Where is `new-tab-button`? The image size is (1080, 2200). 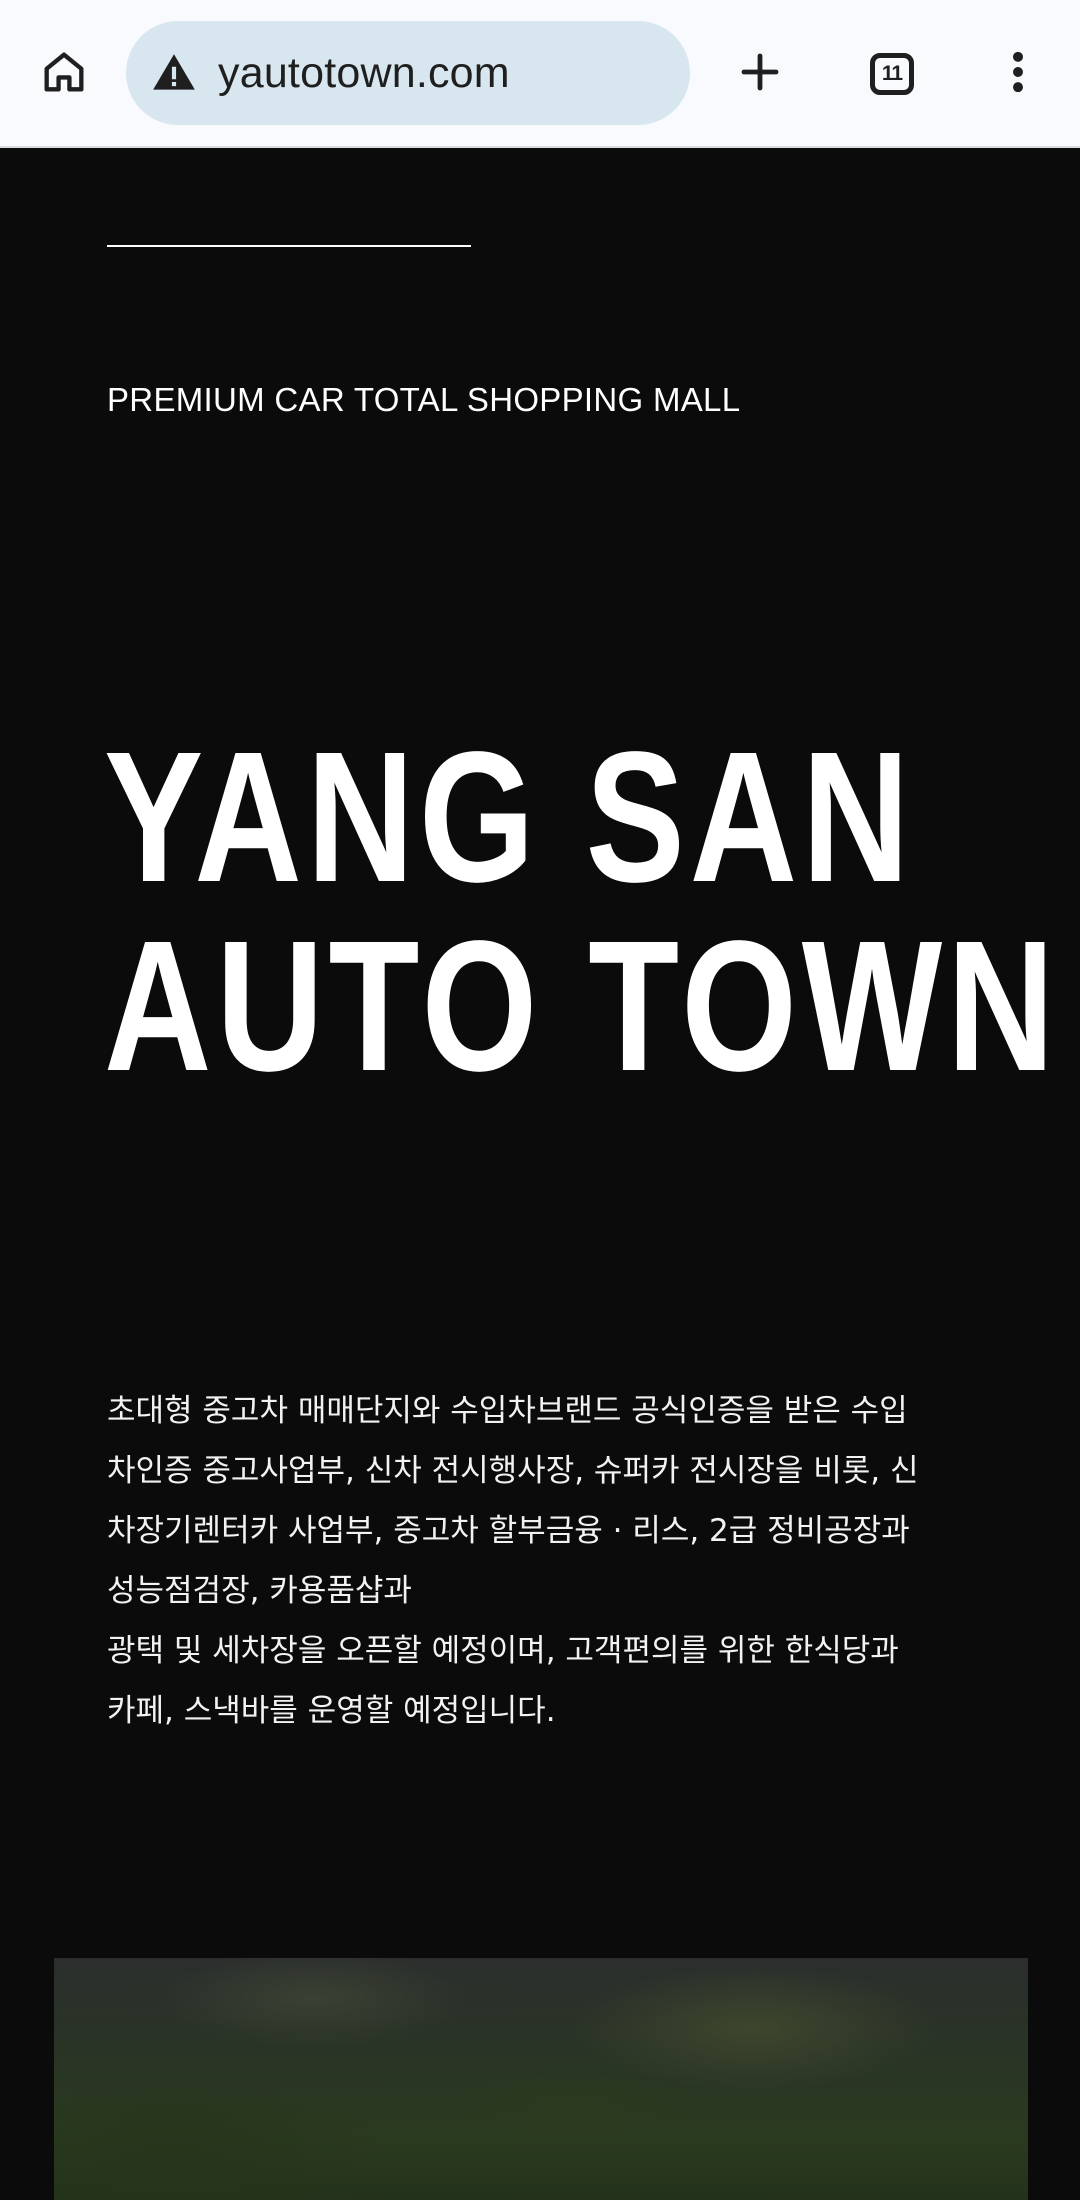 new-tab-button is located at coordinates (760, 74).